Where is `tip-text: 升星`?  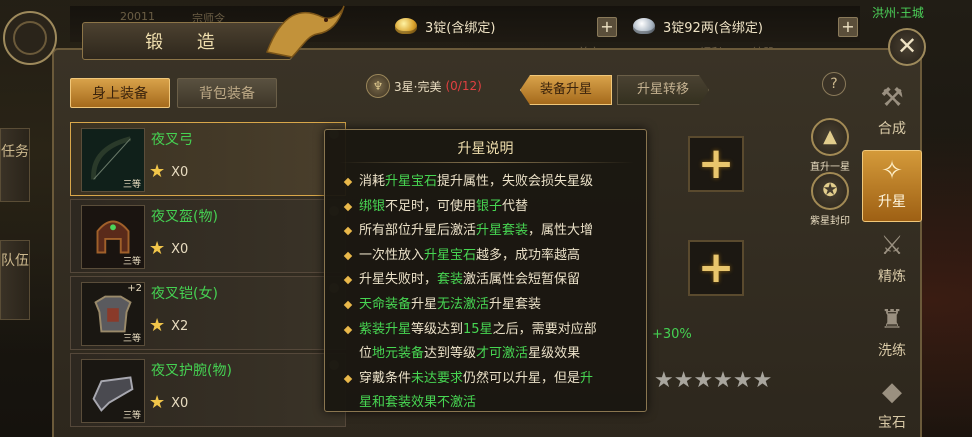 tip-text: 升星 is located at coordinates (424, 304).